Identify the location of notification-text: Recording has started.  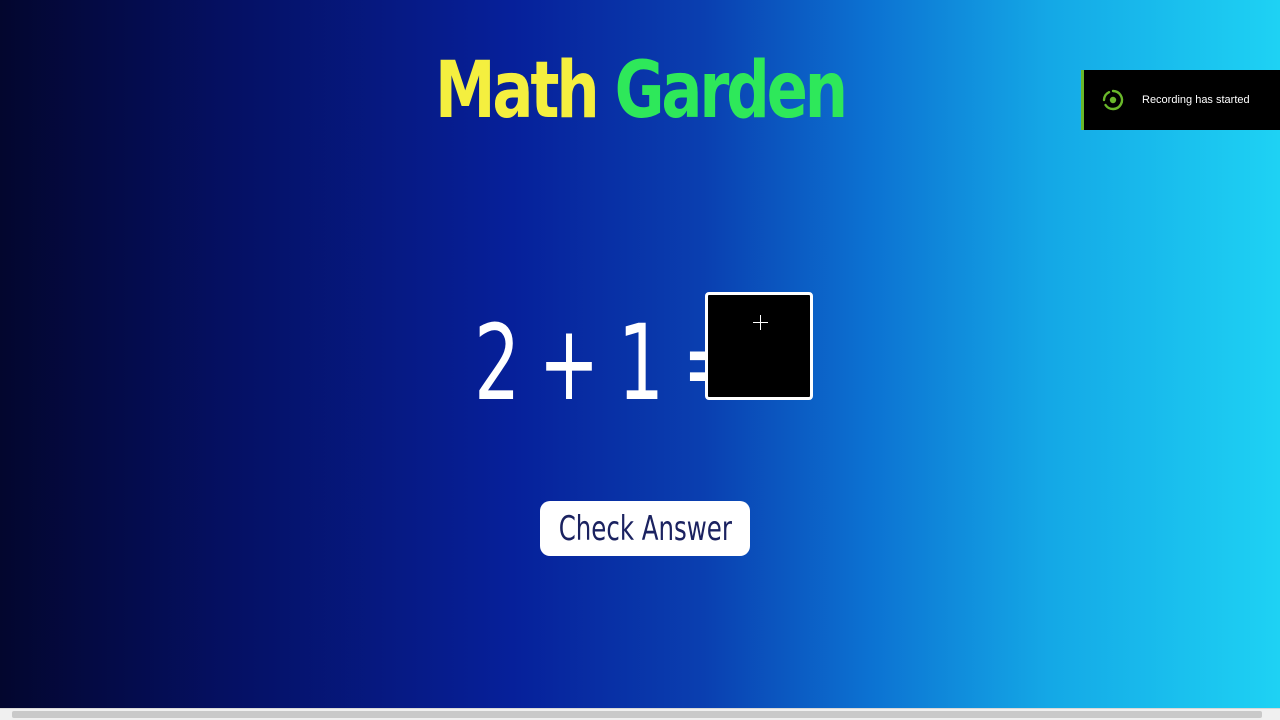
(1196, 100).